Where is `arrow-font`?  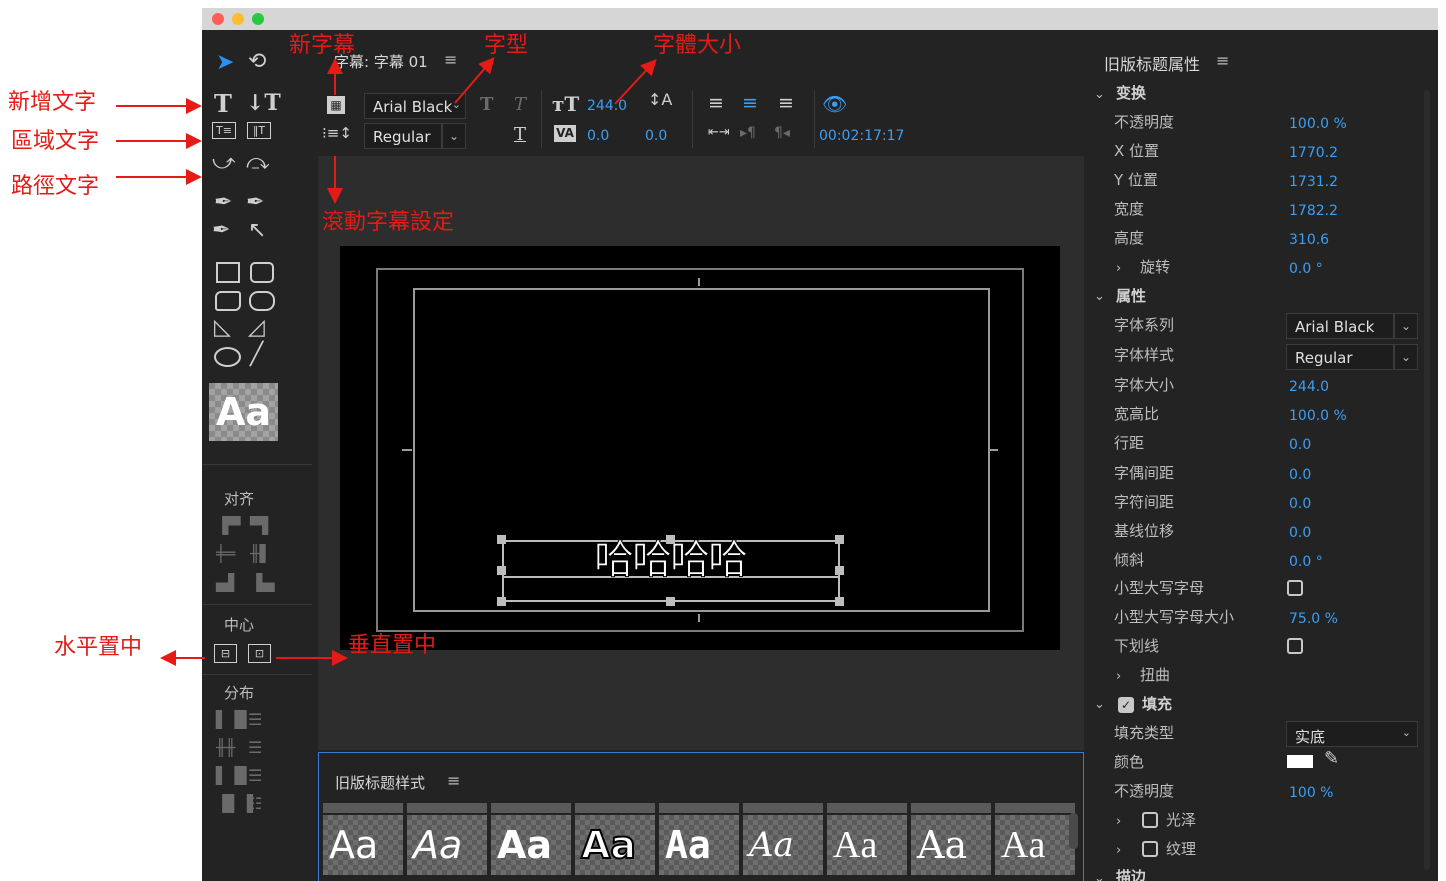 arrow-font is located at coordinates (474, 80).